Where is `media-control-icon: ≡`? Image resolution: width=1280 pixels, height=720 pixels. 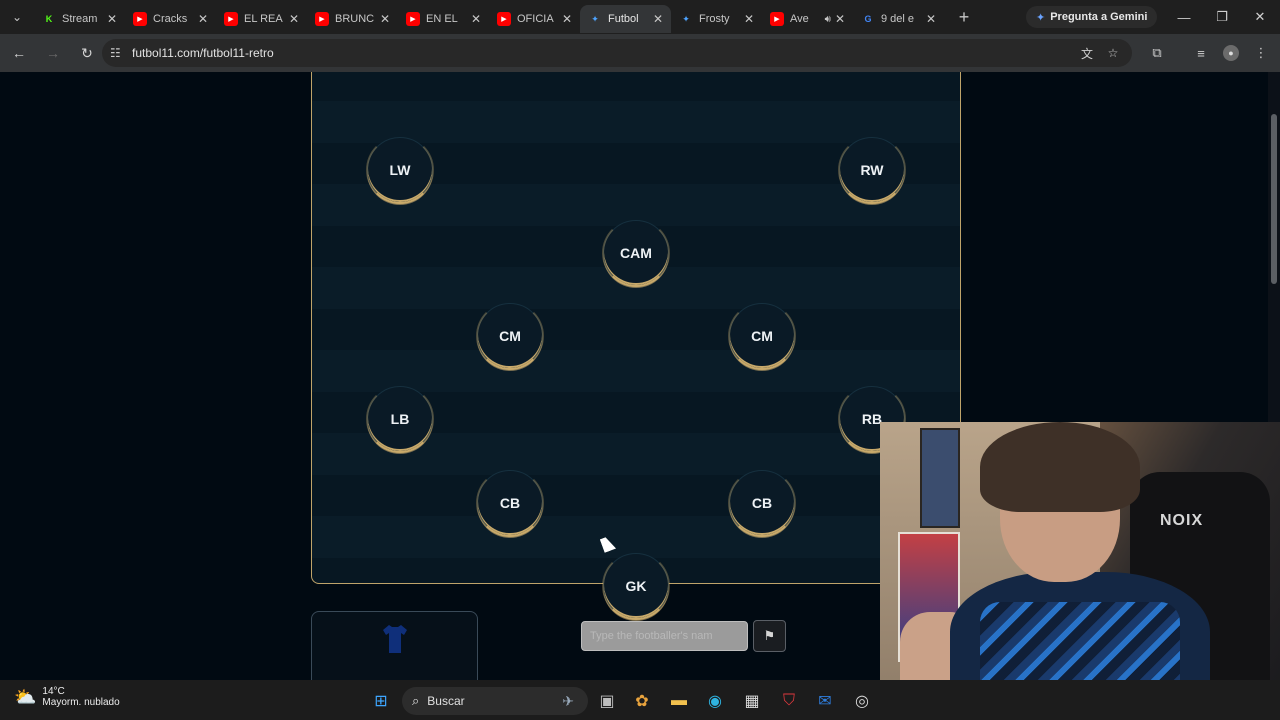 media-control-icon: ≡ is located at coordinates (1201, 53).